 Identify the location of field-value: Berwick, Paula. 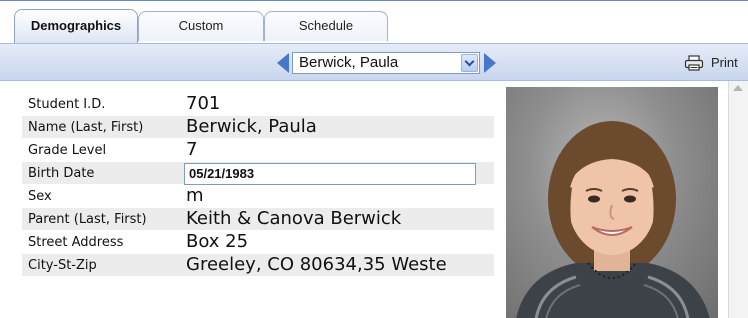
(251, 126).